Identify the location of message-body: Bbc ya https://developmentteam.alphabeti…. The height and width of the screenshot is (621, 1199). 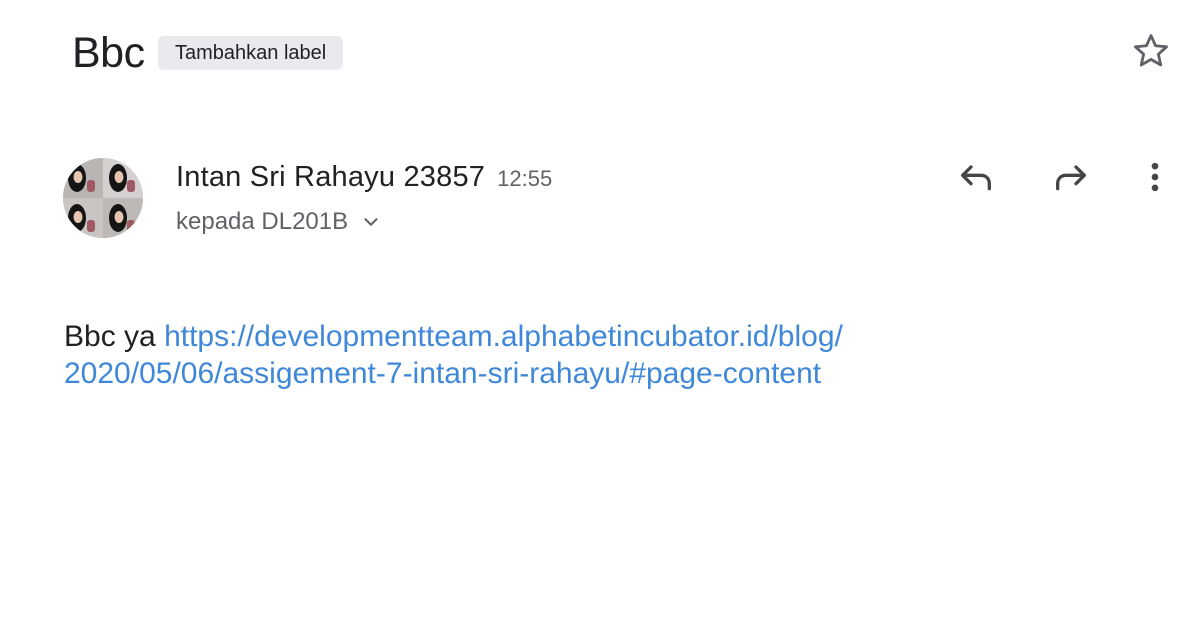
(594, 355).